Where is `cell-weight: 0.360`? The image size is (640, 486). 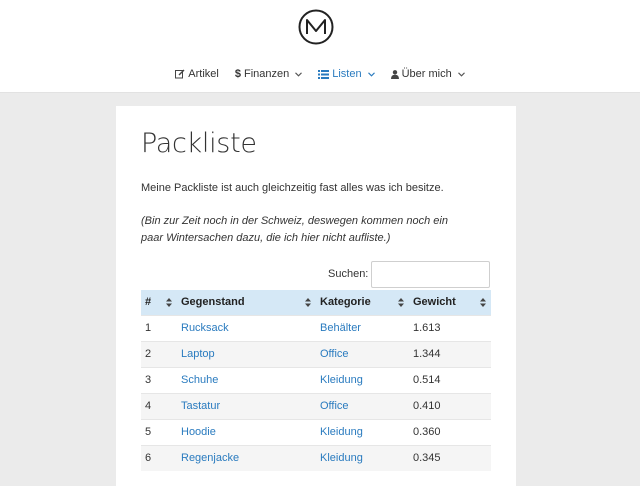
cell-weight: 0.360 is located at coordinates (450, 431).